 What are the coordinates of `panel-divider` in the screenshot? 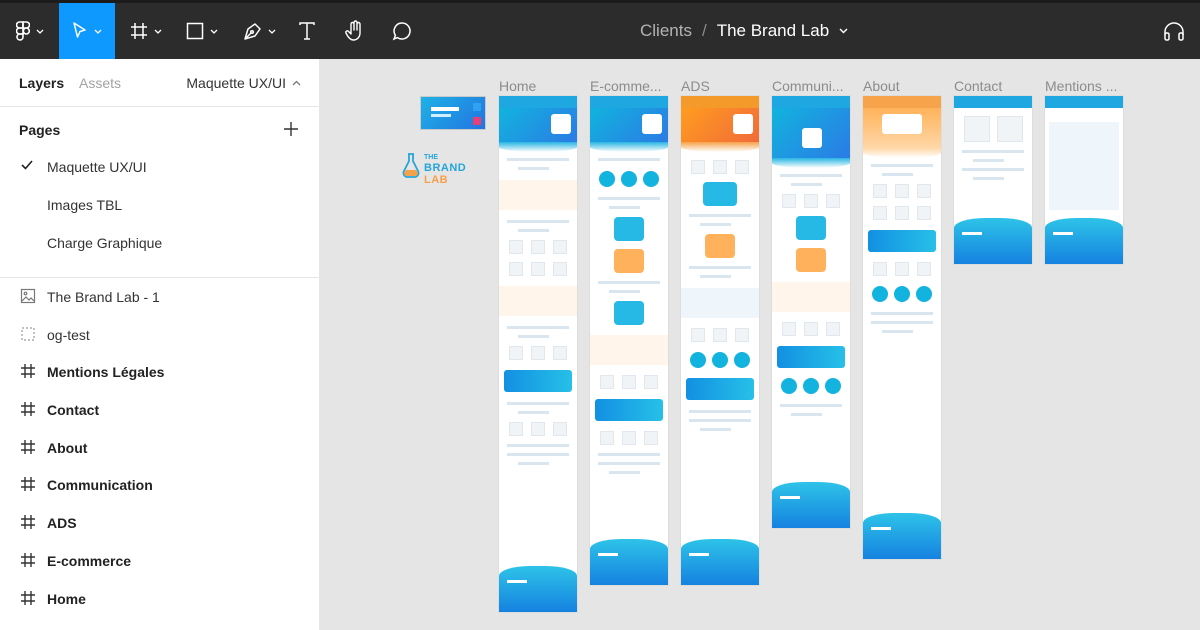 It's located at (160, 277).